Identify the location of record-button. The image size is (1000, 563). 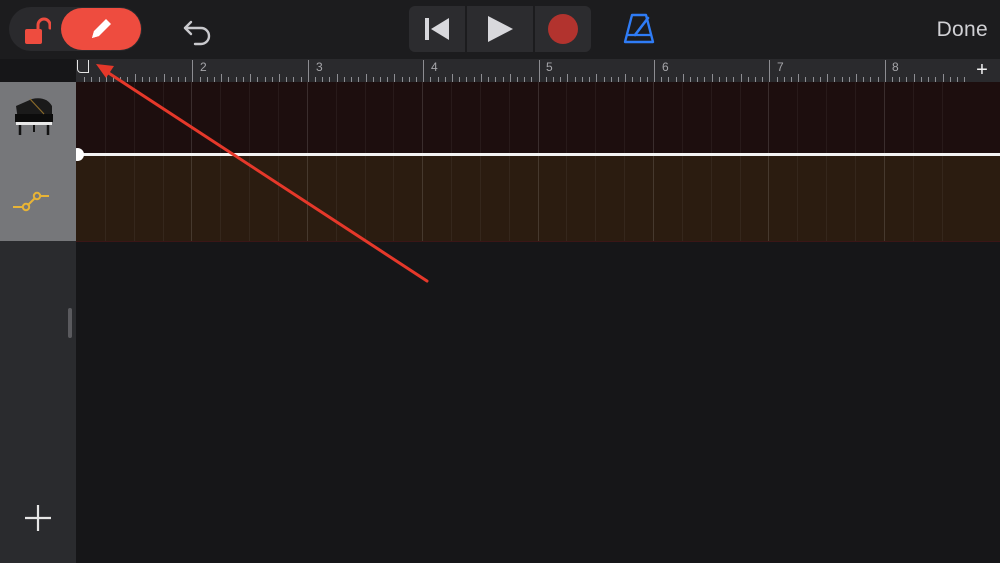
(563, 29).